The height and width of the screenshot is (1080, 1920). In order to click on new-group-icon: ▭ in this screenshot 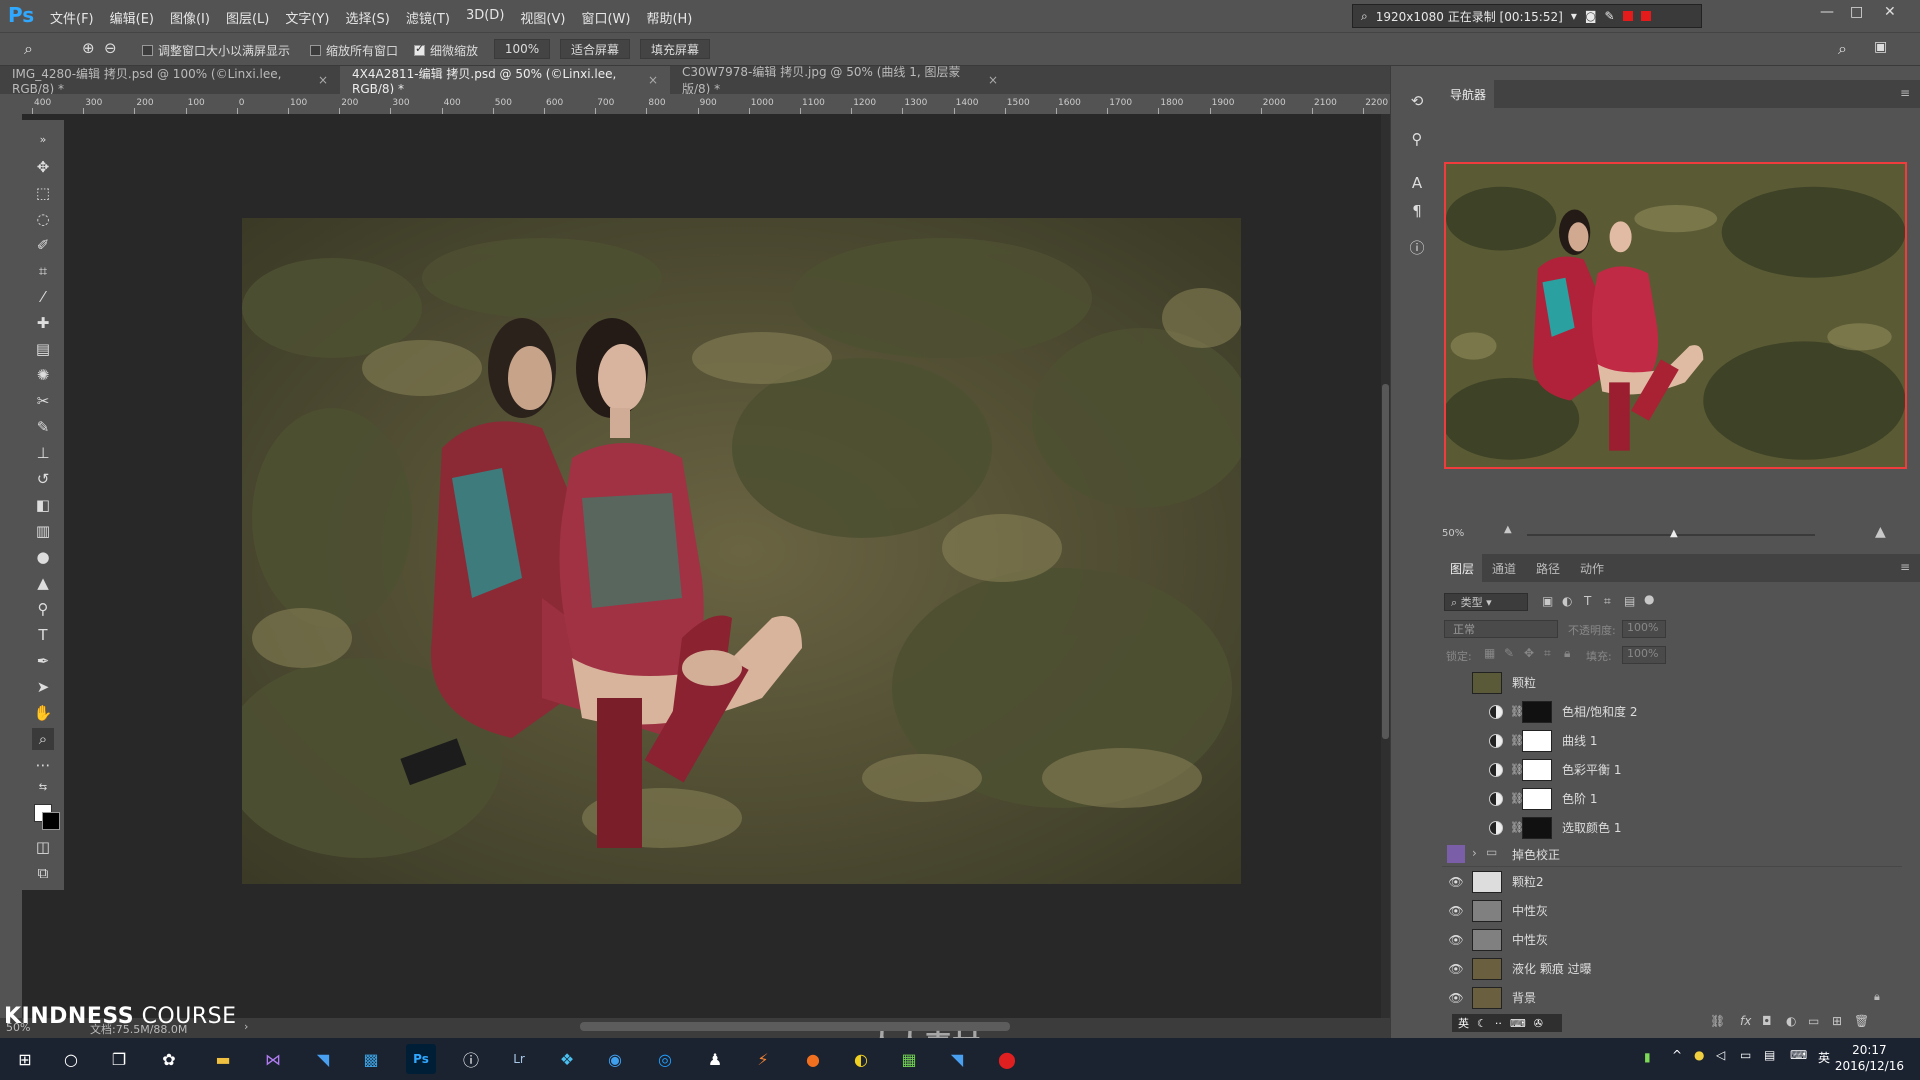, I will do `click(1813, 1021)`.